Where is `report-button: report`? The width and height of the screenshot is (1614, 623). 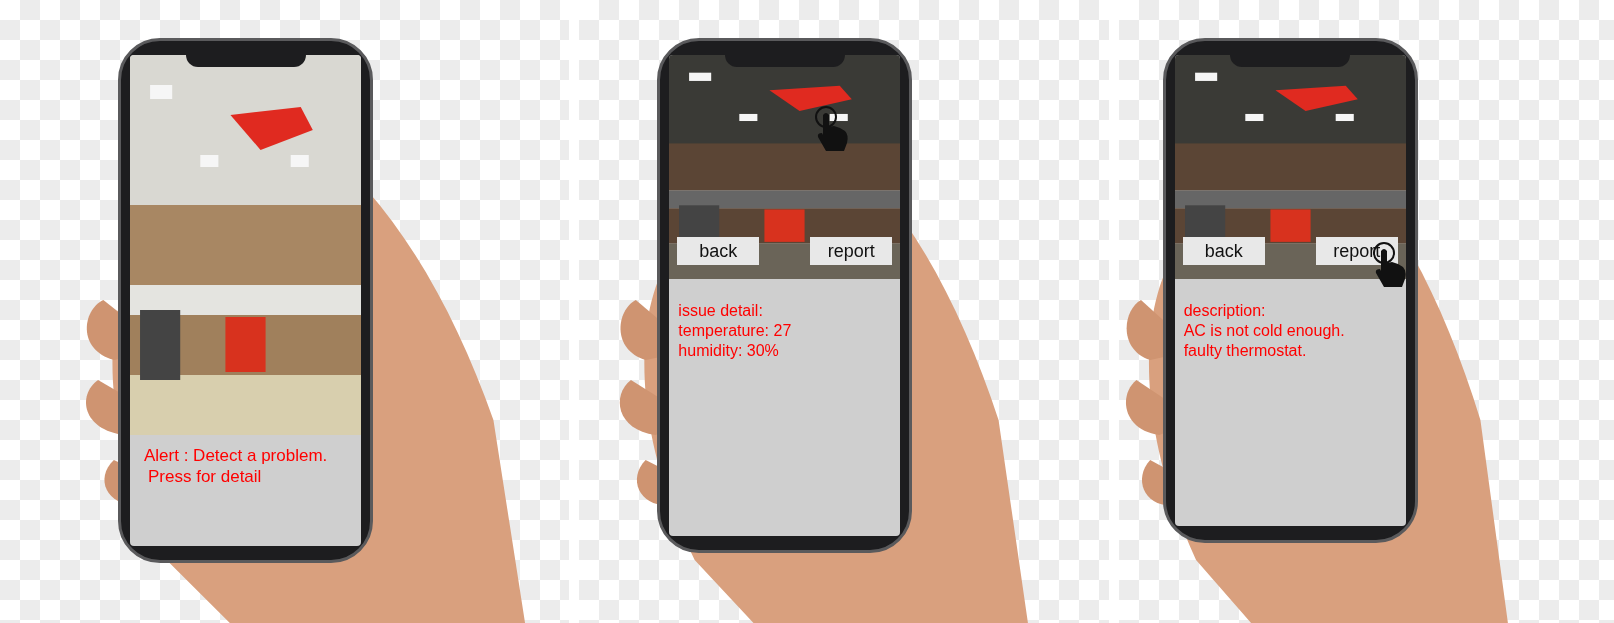 report-button: report is located at coordinates (851, 251).